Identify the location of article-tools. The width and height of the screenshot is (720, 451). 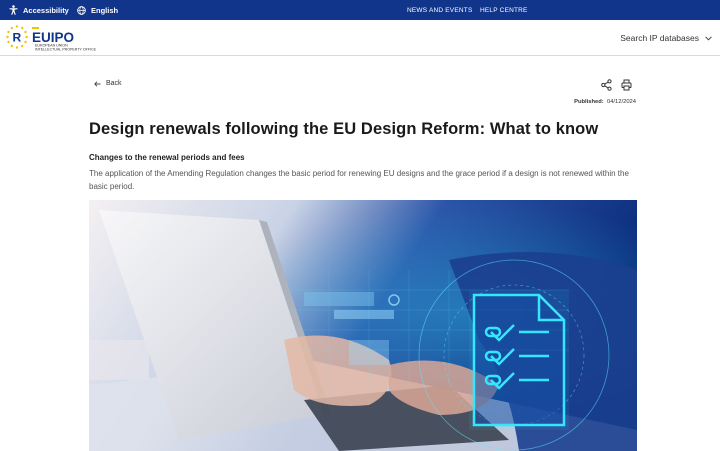
(616, 85).